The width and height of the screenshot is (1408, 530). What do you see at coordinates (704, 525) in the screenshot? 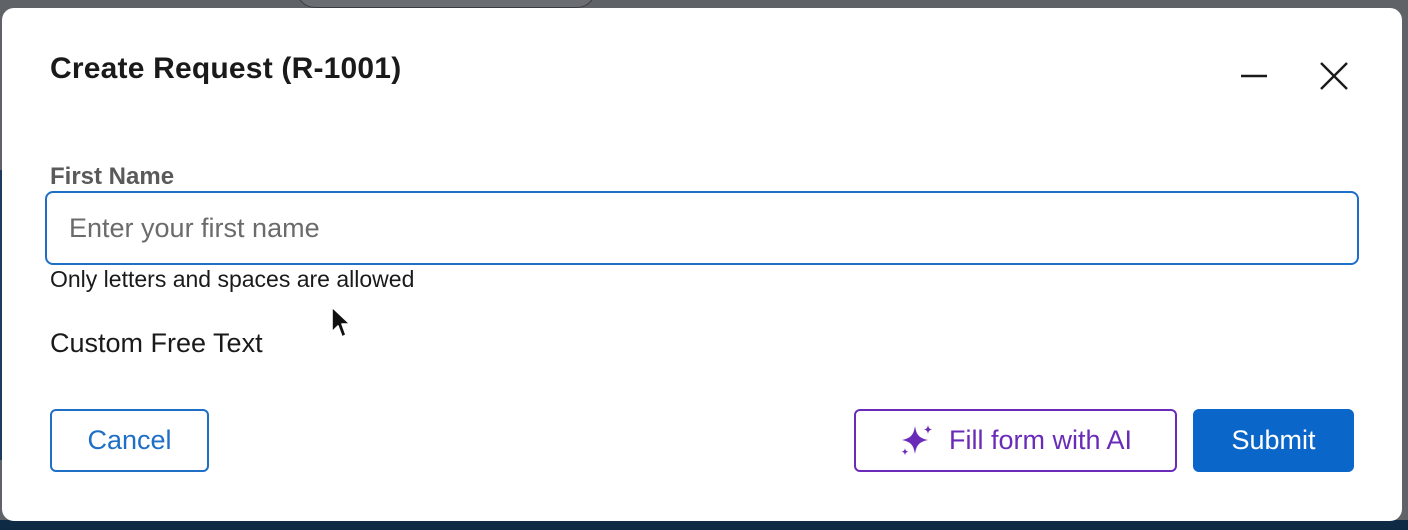
I see `background-footer` at bounding box center [704, 525].